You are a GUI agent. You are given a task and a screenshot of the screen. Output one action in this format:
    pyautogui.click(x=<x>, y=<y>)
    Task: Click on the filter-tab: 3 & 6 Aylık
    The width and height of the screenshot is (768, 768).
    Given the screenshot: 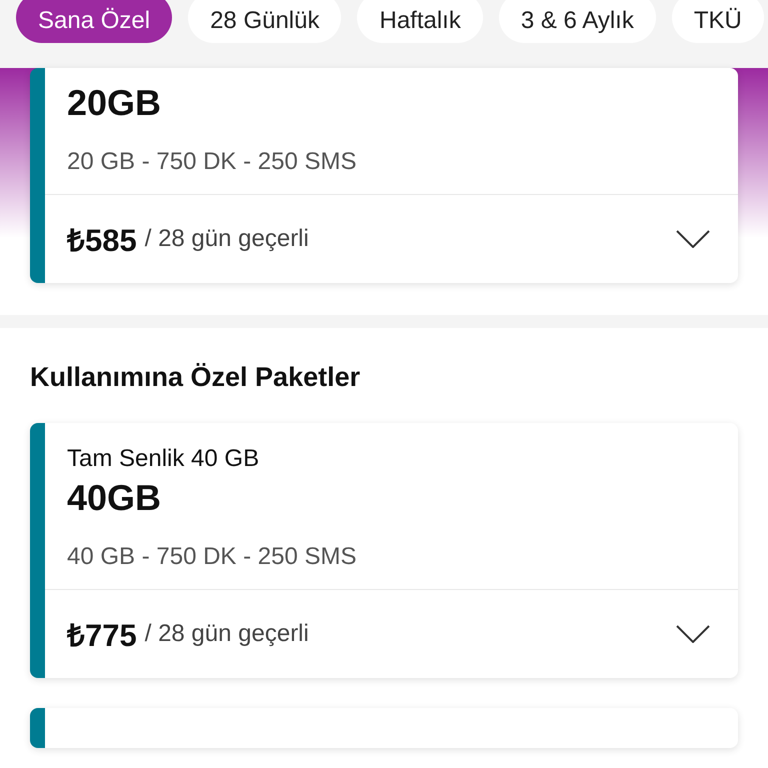 What is the action you would take?
    pyautogui.click(x=577, y=21)
    